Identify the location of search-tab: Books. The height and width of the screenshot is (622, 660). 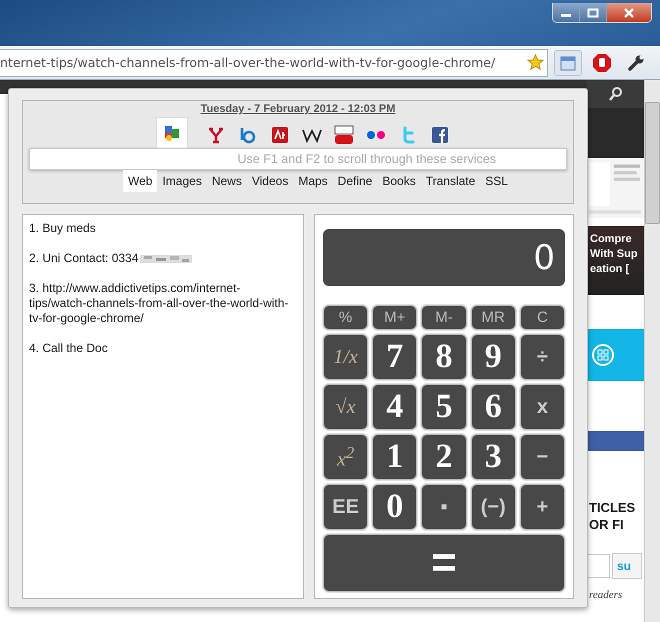
(399, 181).